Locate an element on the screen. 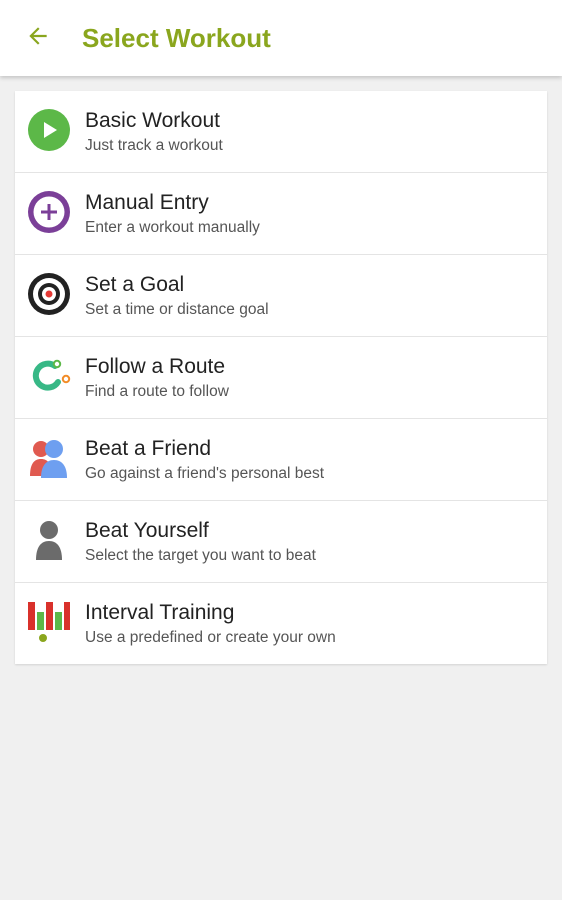 The height and width of the screenshot is (900, 562). item-subtitle: Select the target you want to beat is located at coordinates (200, 555).